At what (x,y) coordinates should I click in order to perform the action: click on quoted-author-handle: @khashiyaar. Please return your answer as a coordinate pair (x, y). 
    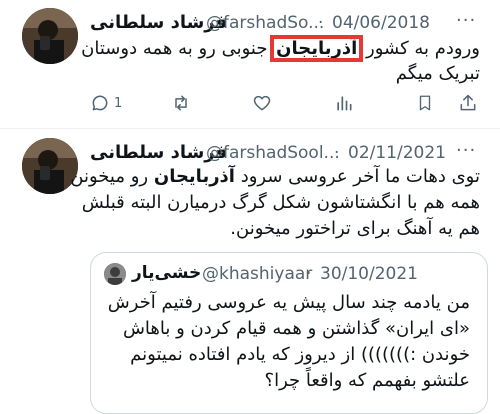
    Looking at the image, I should click on (257, 274).